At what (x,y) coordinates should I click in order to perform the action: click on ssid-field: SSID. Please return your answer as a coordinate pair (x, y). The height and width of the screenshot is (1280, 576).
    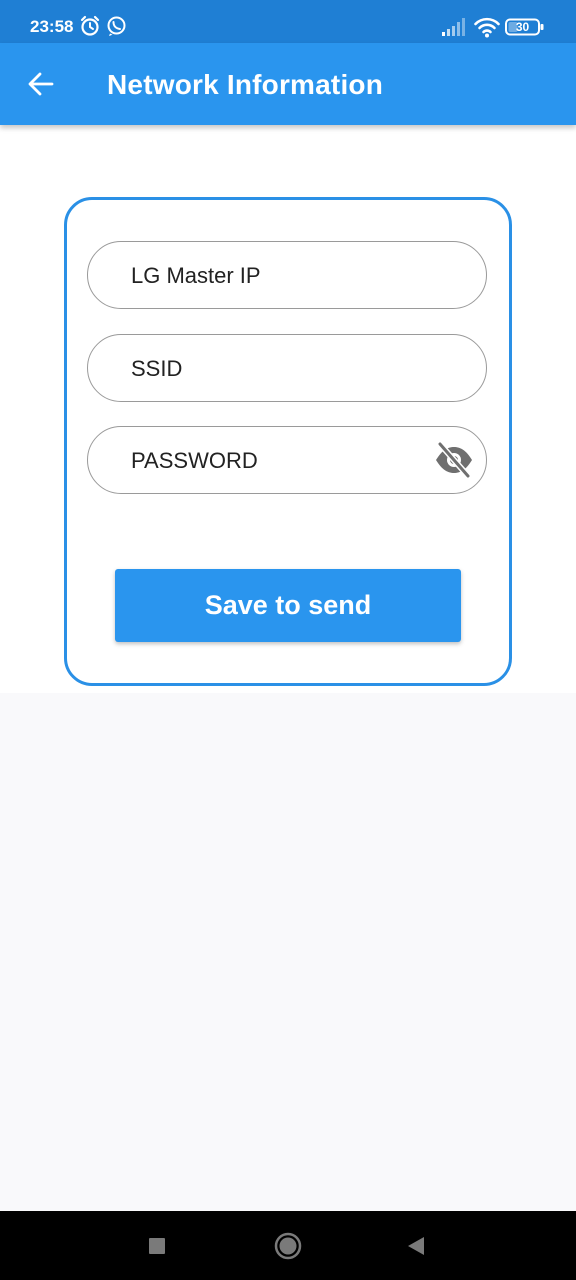
    Looking at the image, I should click on (287, 368).